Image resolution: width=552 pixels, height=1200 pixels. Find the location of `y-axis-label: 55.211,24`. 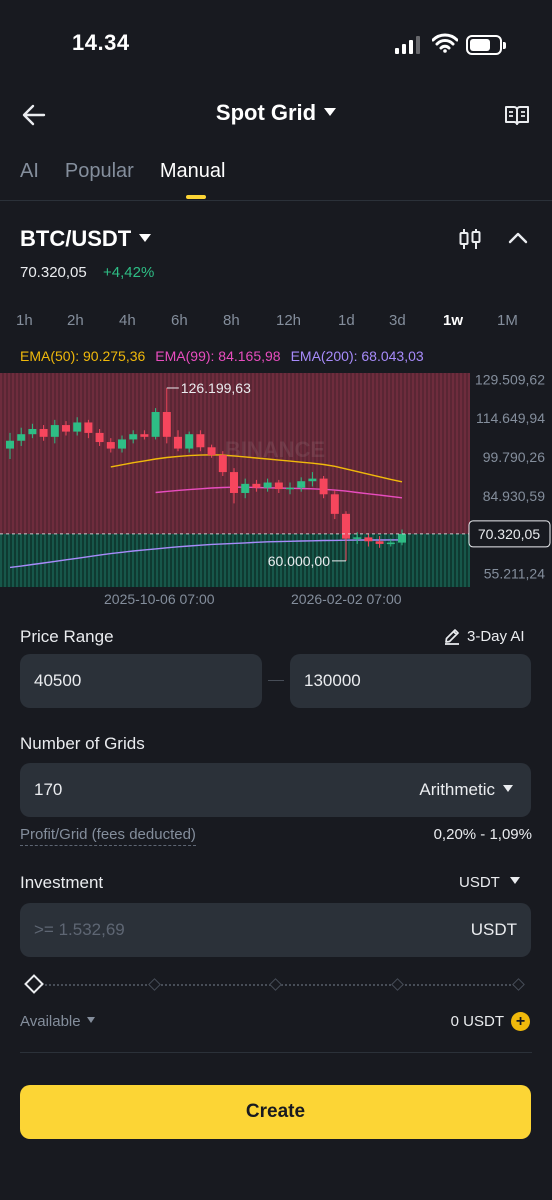

y-axis-label: 55.211,24 is located at coordinates (514, 573).